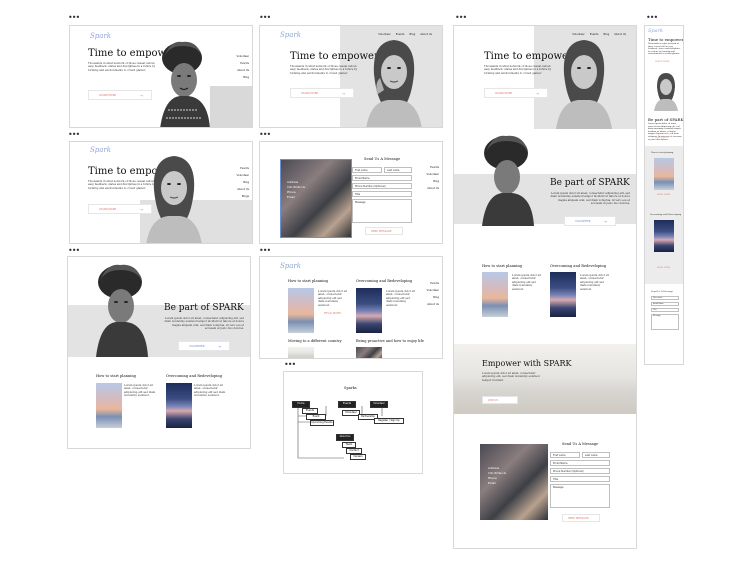 This screenshot has width=750, height=563. Describe the element at coordinates (492, 483) in the screenshot. I see `contact-email: Email` at that location.